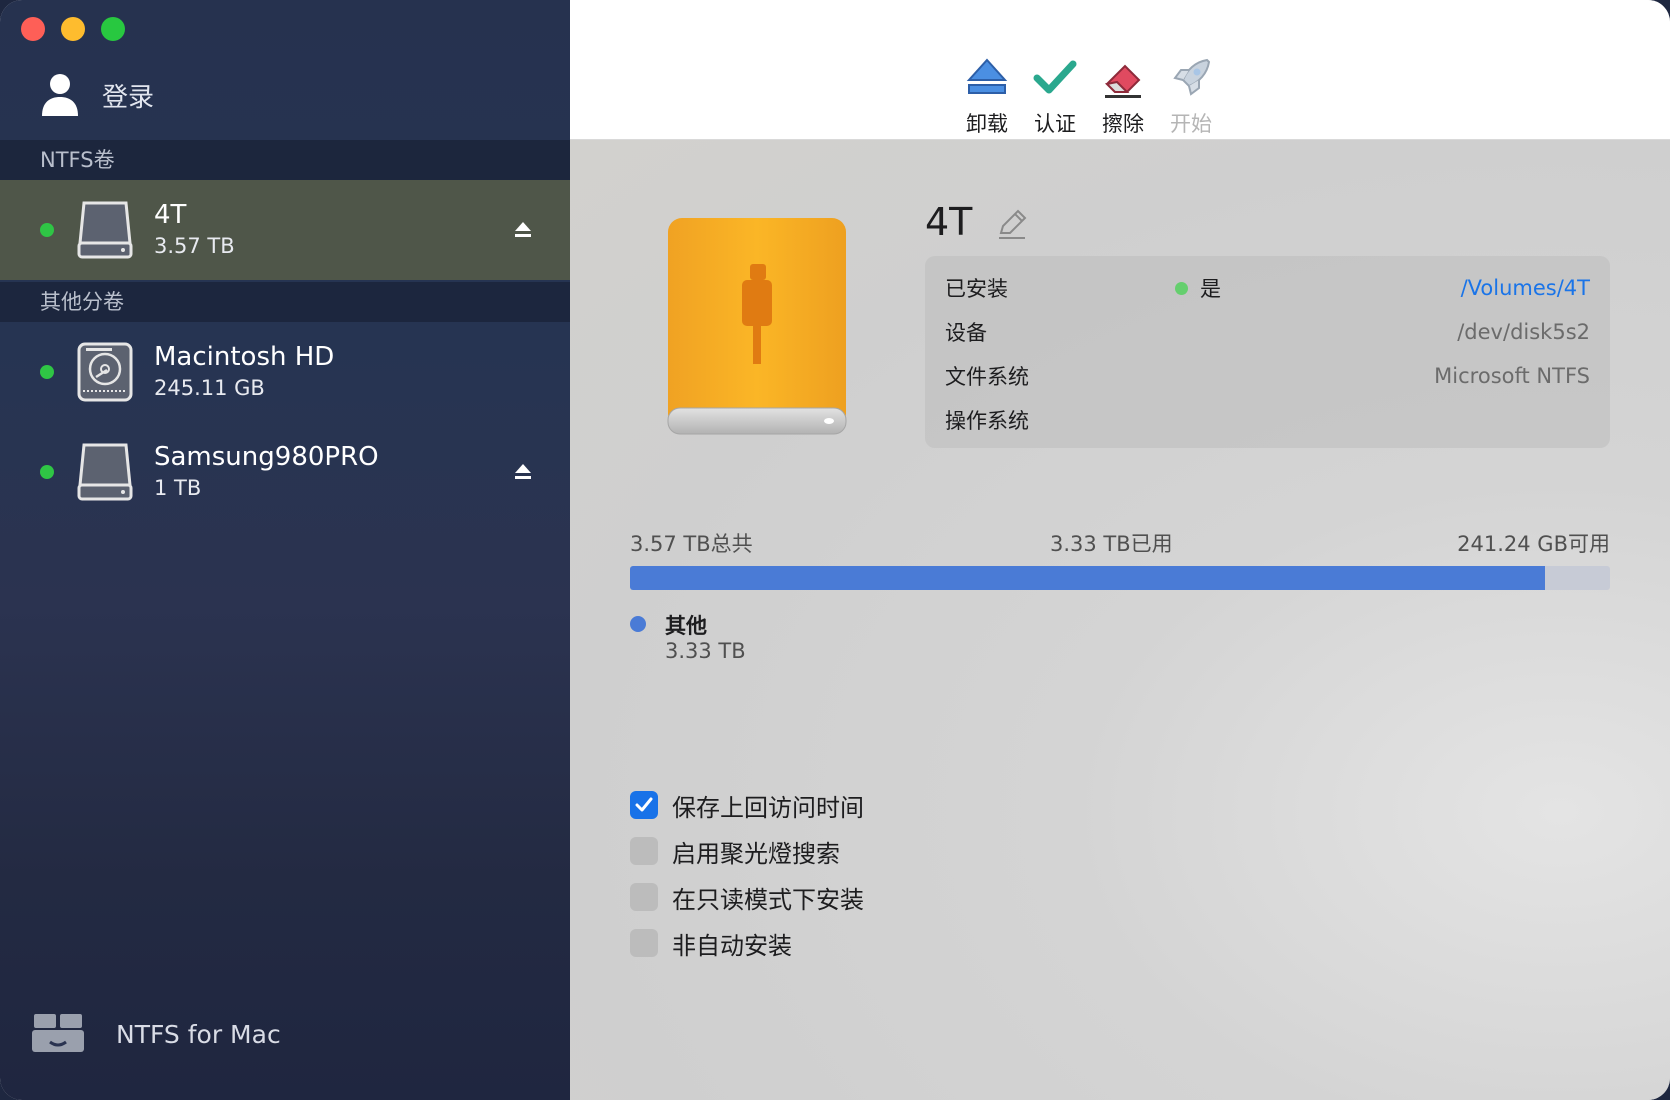 This screenshot has width=1670, height=1100. I want to click on unmount-label: 卸载, so click(987, 124).